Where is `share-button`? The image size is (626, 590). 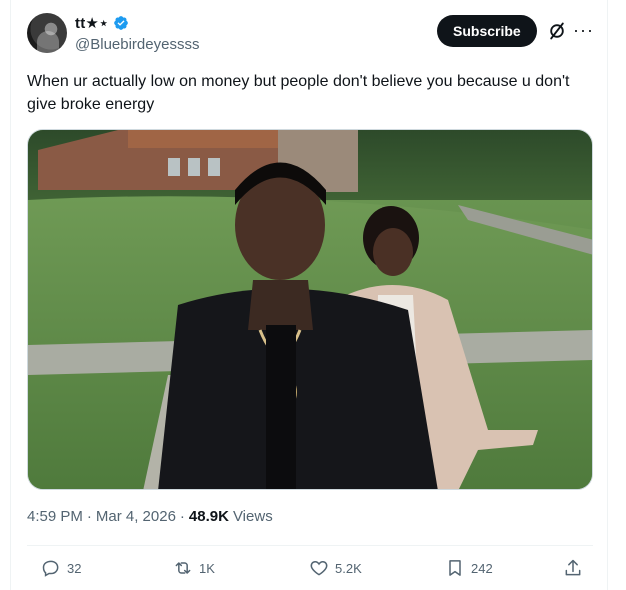
share-button is located at coordinates (573, 568).